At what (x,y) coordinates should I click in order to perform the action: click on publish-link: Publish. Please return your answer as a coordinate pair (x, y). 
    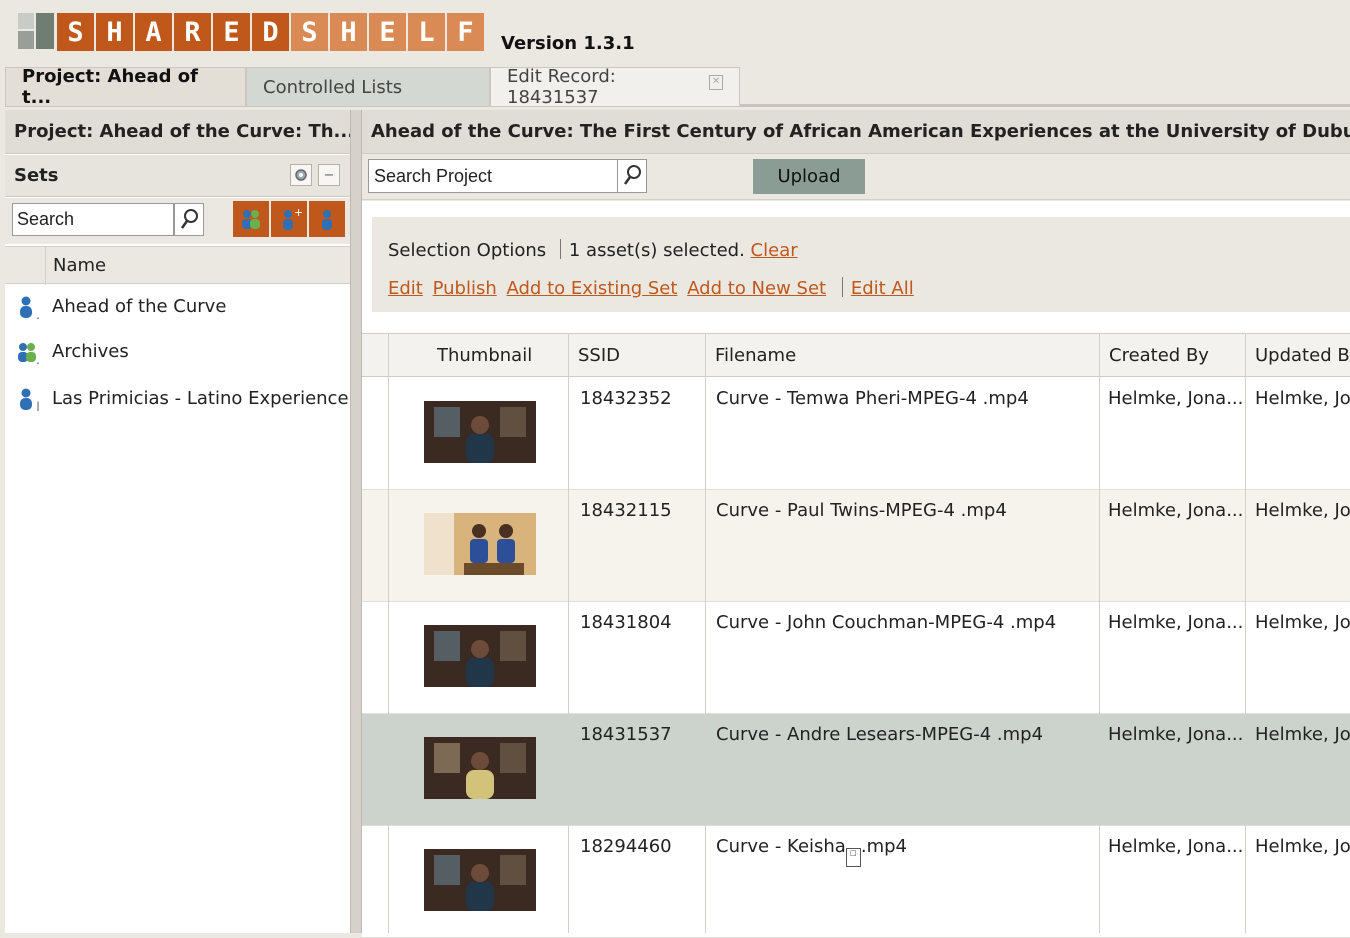
    Looking at the image, I should click on (465, 288).